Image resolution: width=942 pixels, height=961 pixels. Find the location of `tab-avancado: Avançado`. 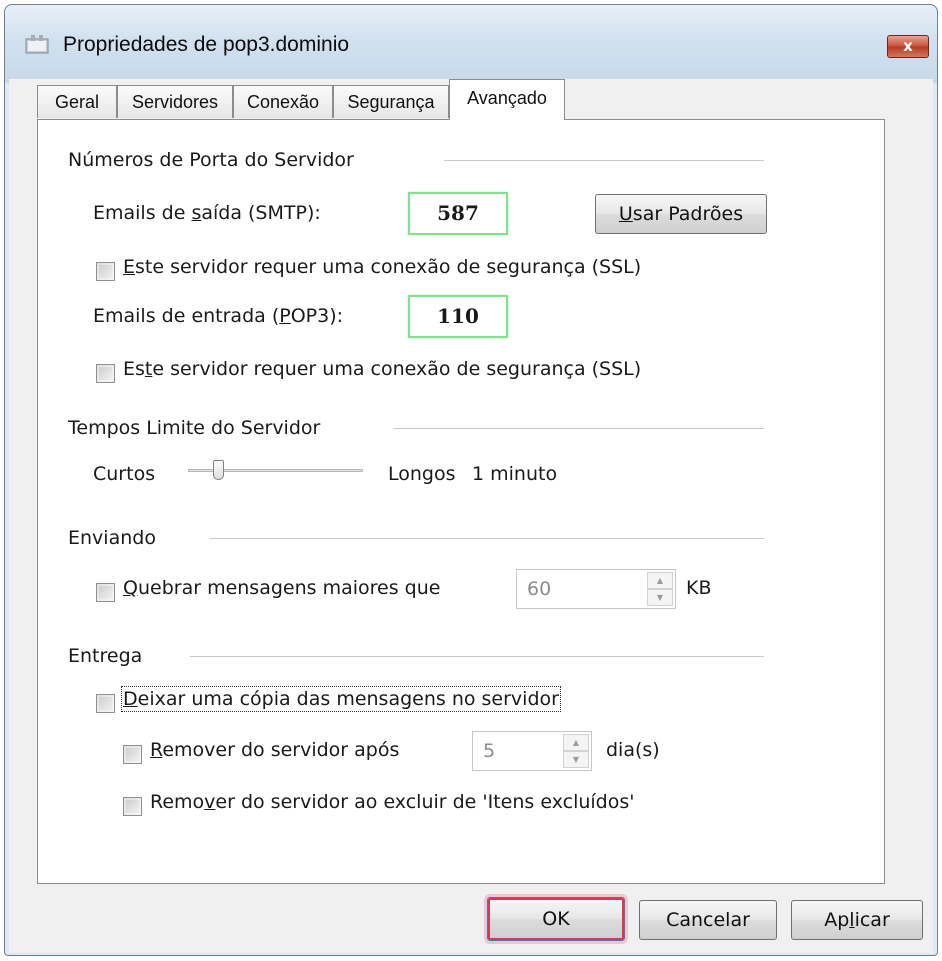

tab-avancado: Avançado is located at coordinates (507, 99).